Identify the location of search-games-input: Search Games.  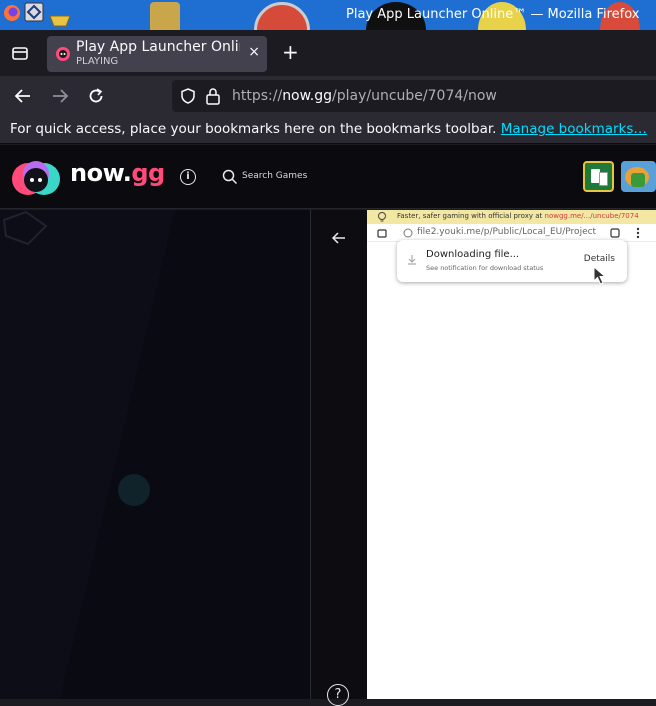
(274, 176).